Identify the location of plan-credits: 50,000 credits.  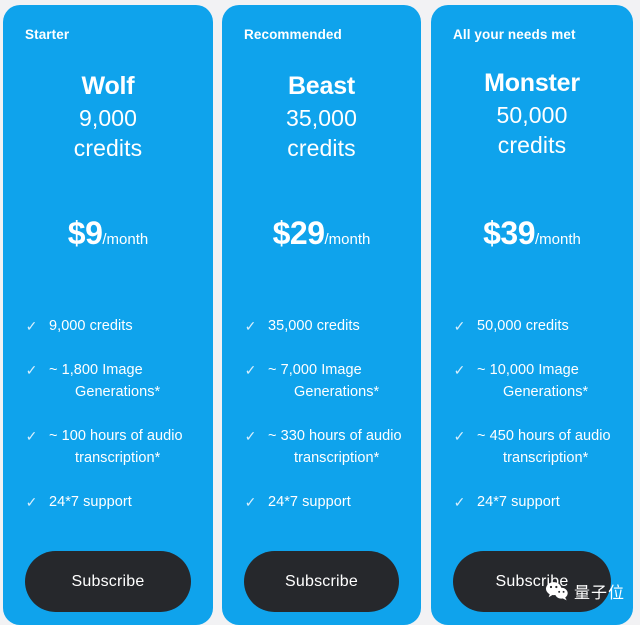
(532, 130).